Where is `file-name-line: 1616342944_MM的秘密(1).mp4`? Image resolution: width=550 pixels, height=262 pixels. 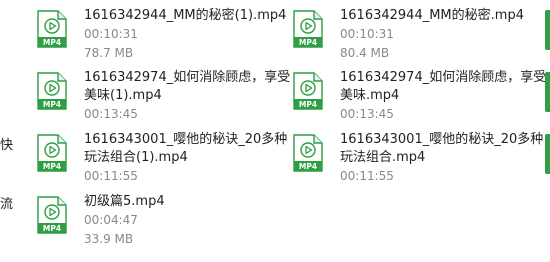 file-name-line: 1616342944_MM的秘密(1).mp4 is located at coordinates (185, 15).